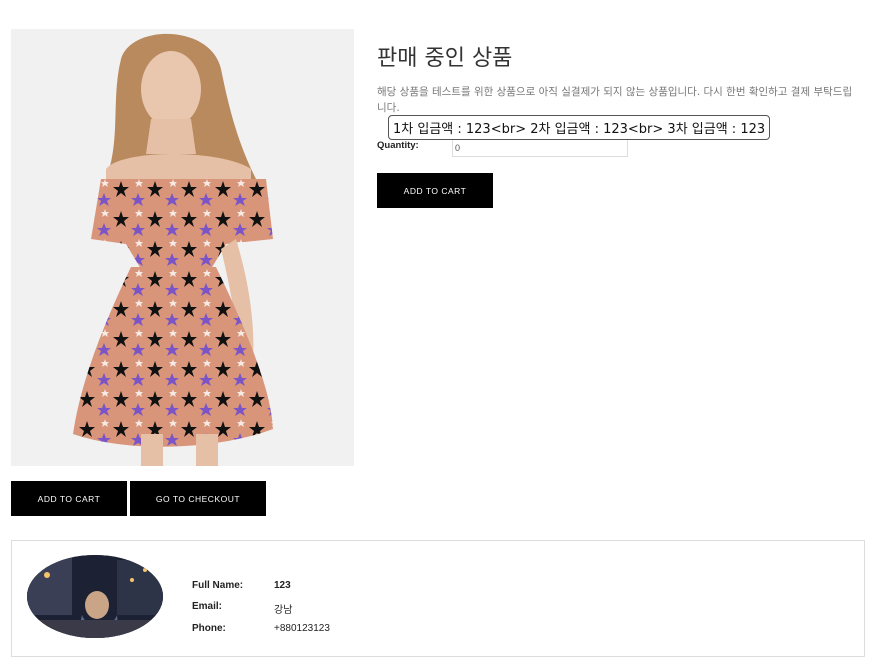 This screenshot has height=665, width=869. Describe the element at coordinates (282, 585) in the screenshot. I see `full-name-value: 123` at that location.